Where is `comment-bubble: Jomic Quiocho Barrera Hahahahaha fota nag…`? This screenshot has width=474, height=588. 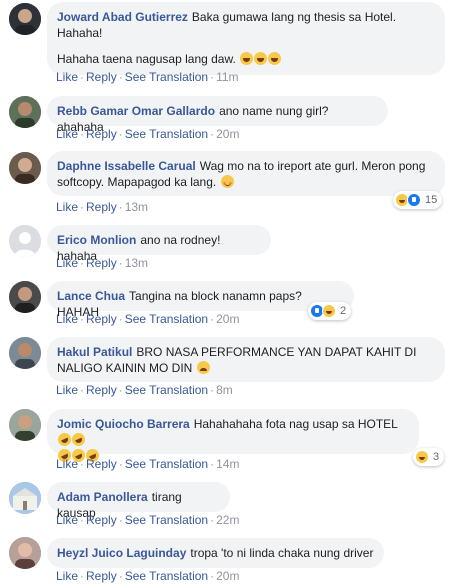
comment-bubble: Jomic Quiocho Barrera Hahahahaha fota nag… is located at coordinates (233, 437).